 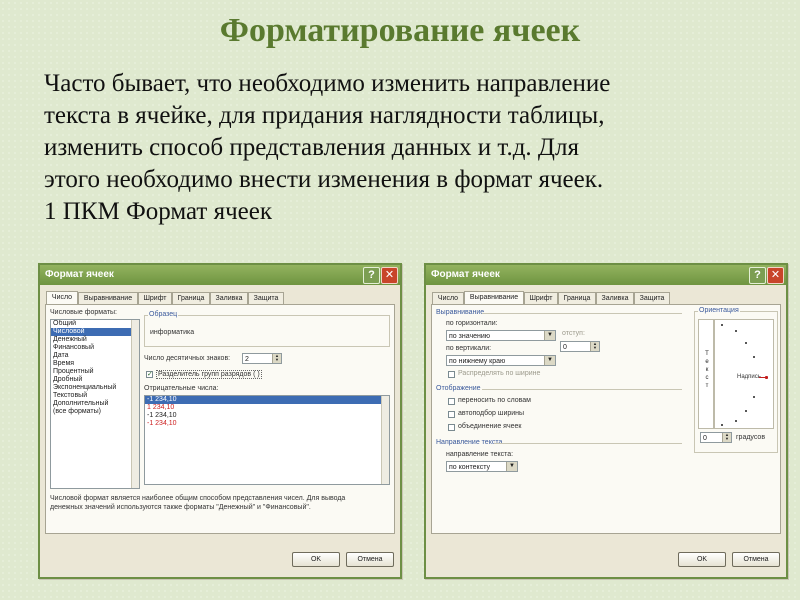 I want to click on format-list-item: Дополнительный, so click(x=95, y=404).